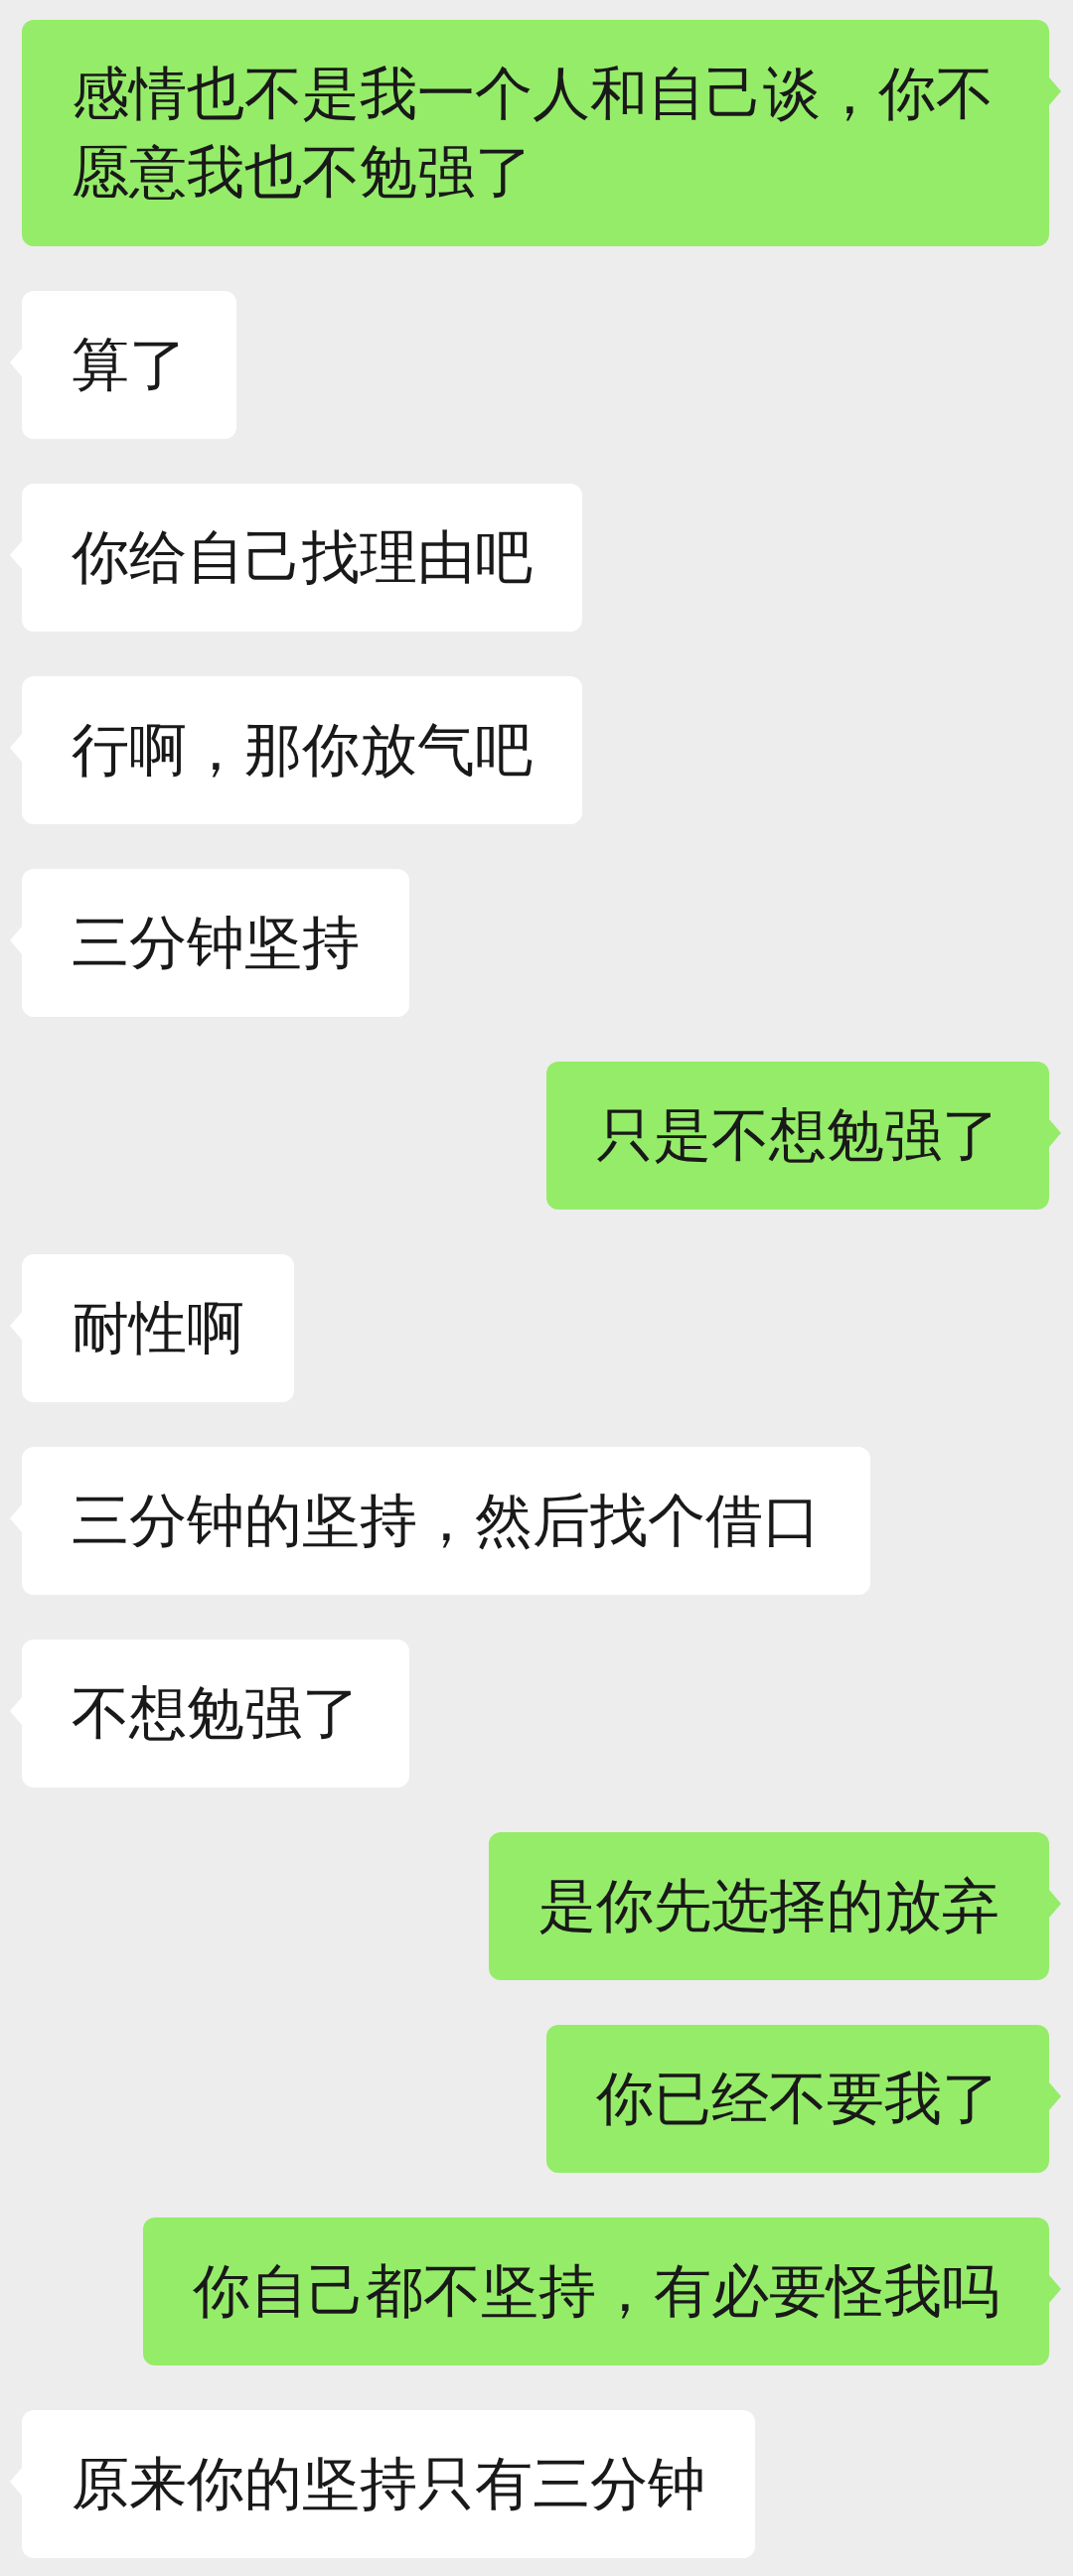 This screenshot has height=2576, width=1073. I want to click on message-bubble: 感情也不是我一个人和自己谈，你不愿意我也不勉强了, so click(535, 133).